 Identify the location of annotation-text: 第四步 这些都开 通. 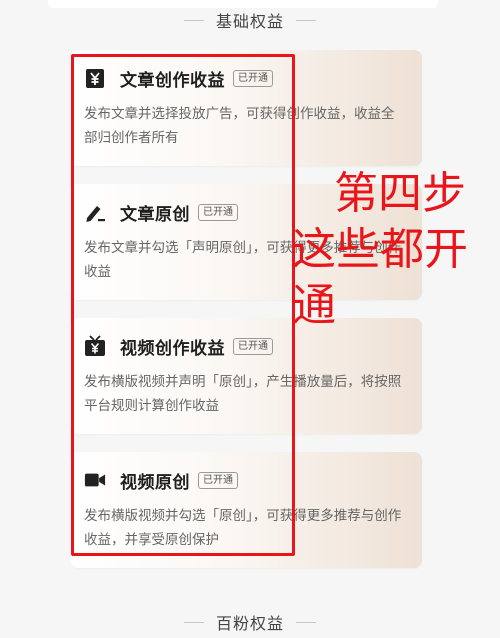
(394, 250).